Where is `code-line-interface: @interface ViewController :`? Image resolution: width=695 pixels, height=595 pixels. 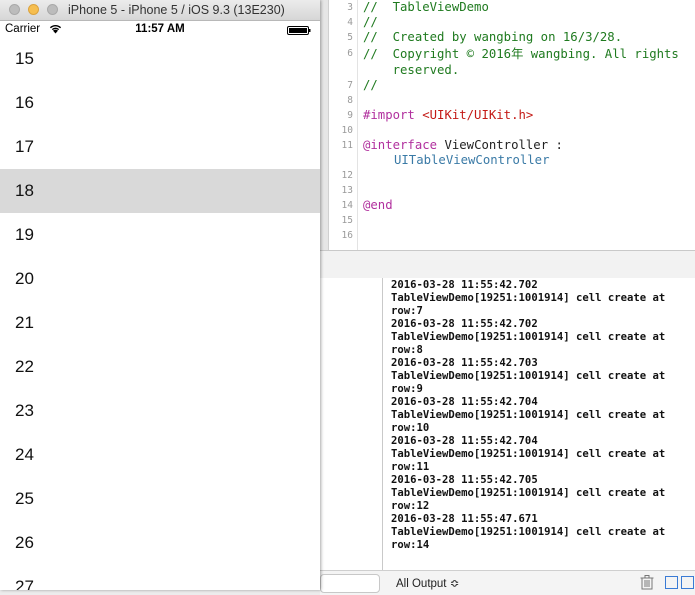
code-line-interface: @interface ViewController : is located at coordinates (463, 145).